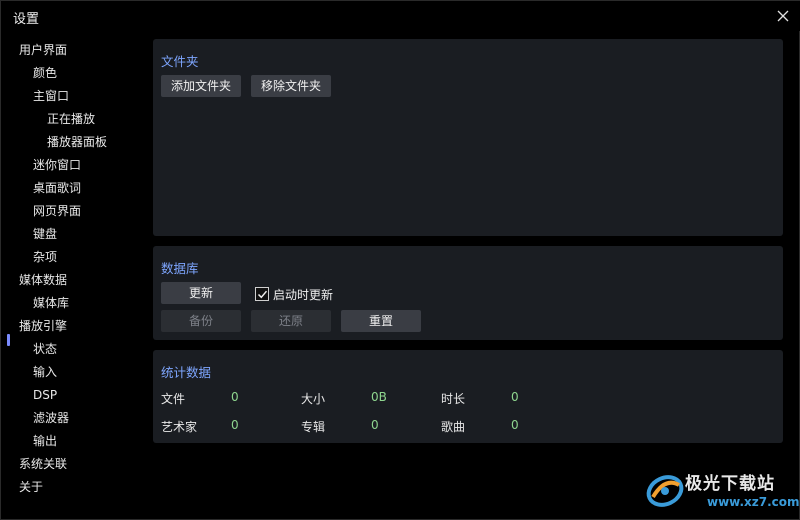  What do you see at coordinates (381, 321) in the screenshot?
I see `reset-button: 重置` at bounding box center [381, 321].